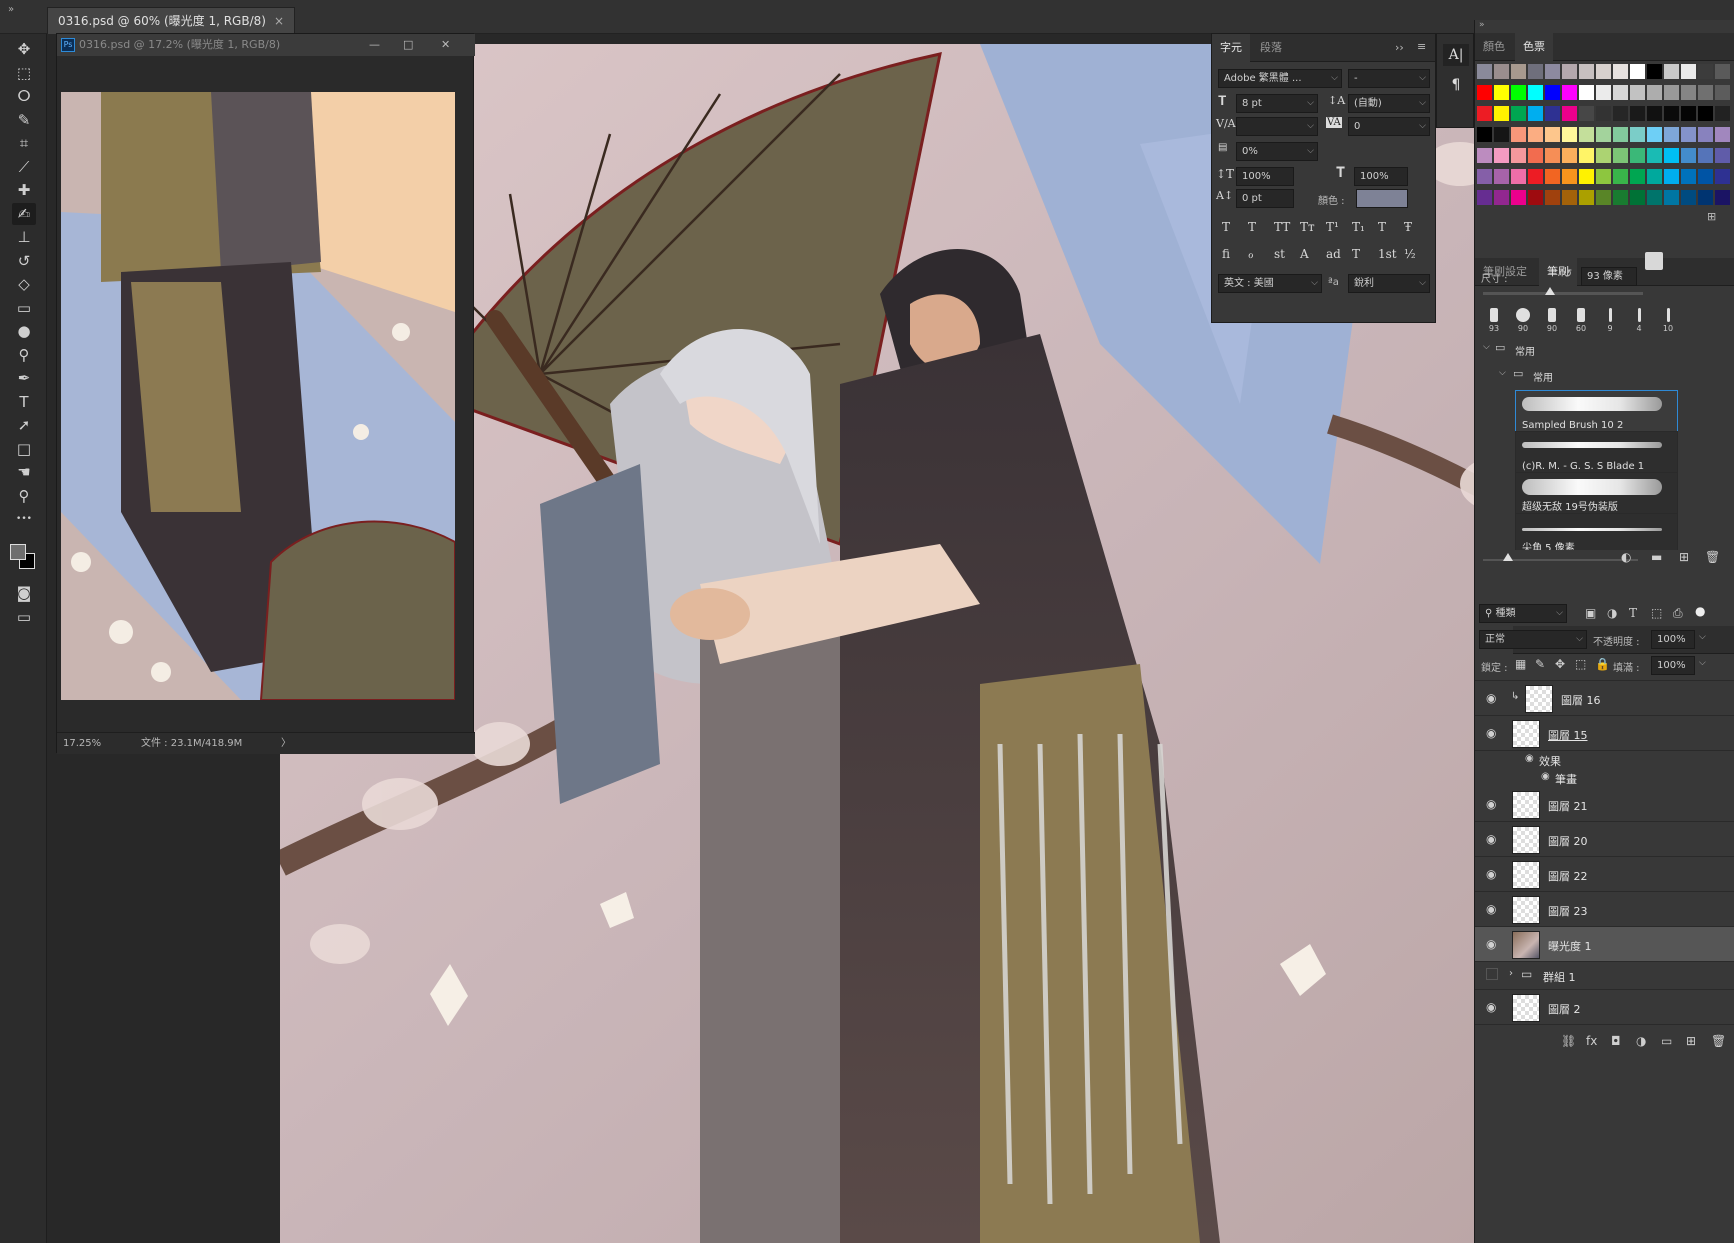 The width and height of the screenshot is (1734, 1243). Describe the element at coordinates (1602, 664) in the screenshot. I see `lock-all-icon: 🔒` at that location.